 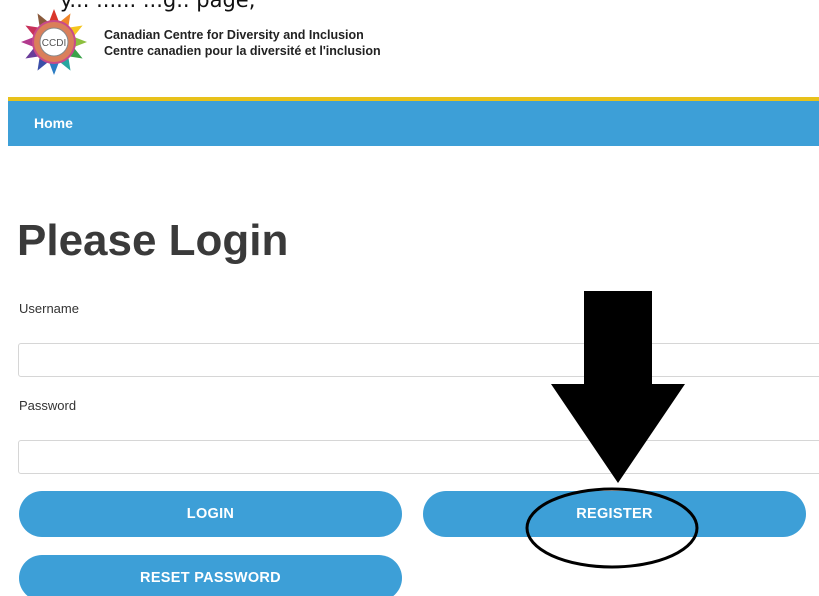 What do you see at coordinates (49, 308) in the screenshot?
I see `username-label: Username` at bounding box center [49, 308].